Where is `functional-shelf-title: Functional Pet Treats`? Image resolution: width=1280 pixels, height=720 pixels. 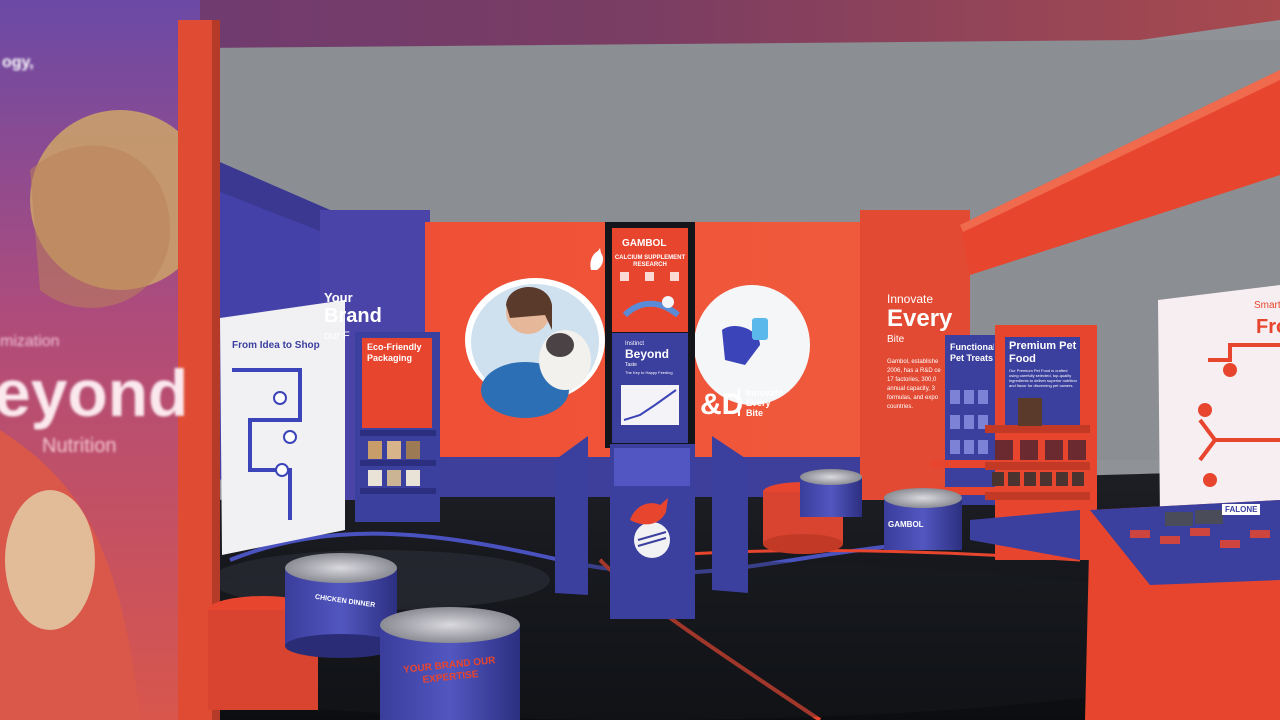 functional-shelf-title: Functional Pet Treats is located at coordinates (972, 352).